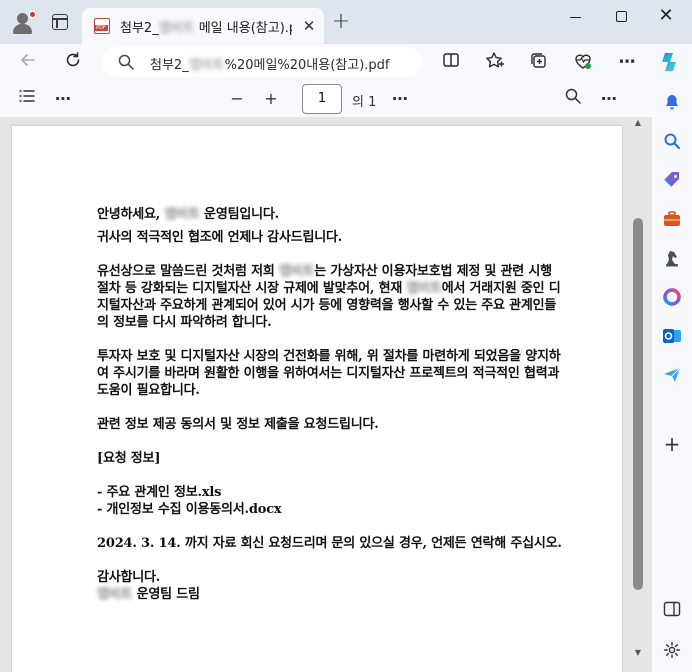 The height and width of the screenshot is (672, 692). What do you see at coordinates (206, 28) in the screenshot?
I see `tab-title: 첨부2_앱비트 메일 내용(참고).pdf` at bounding box center [206, 28].